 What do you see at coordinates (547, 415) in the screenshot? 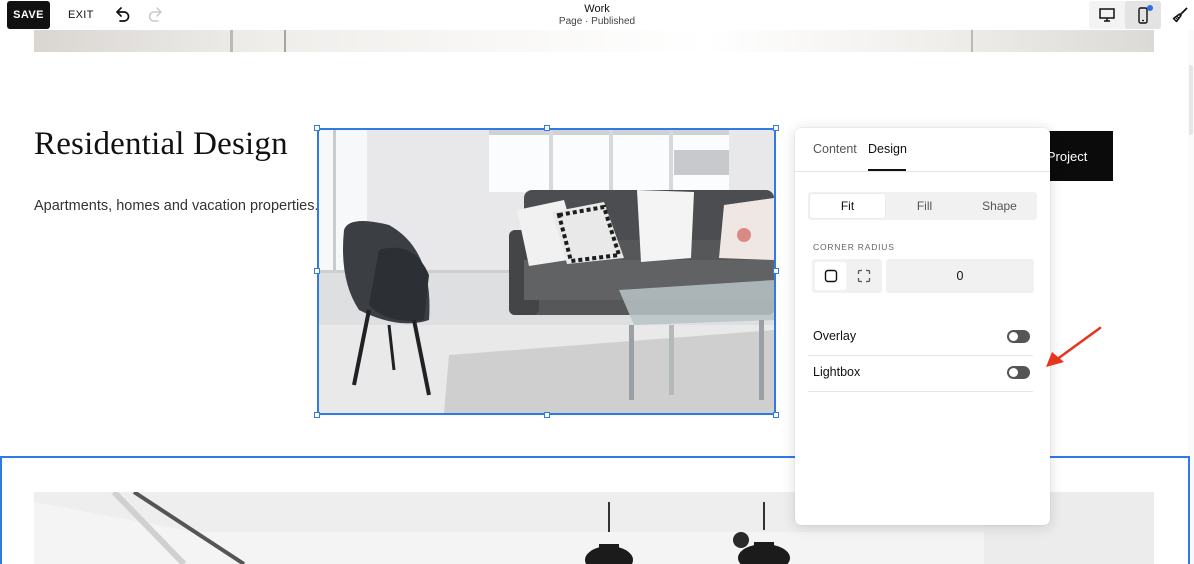
I see `resize-handle-bm` at bounding box center [547, 415].